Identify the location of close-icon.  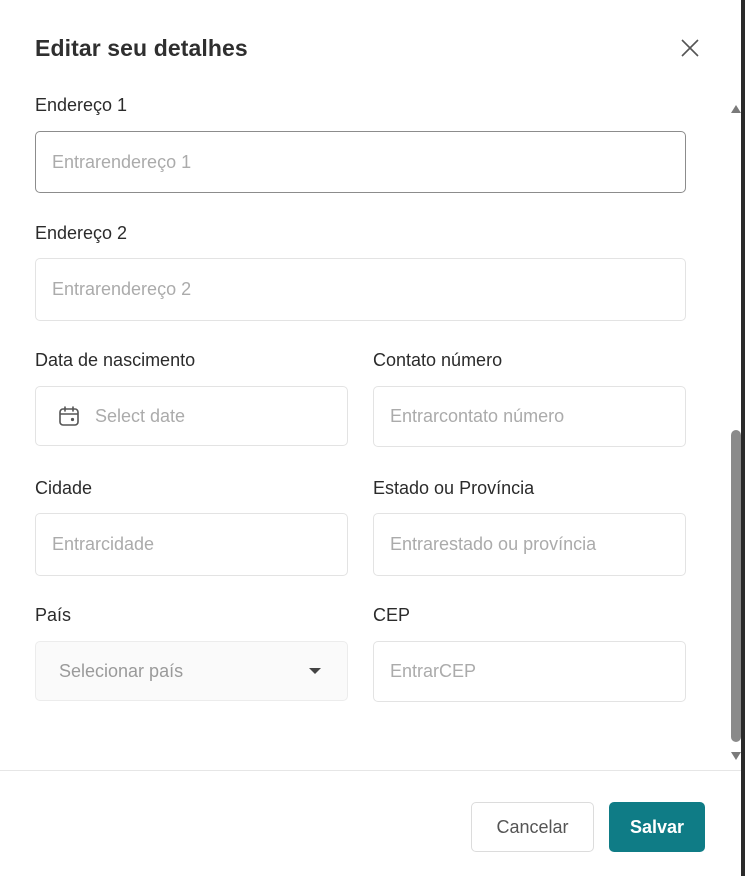
(690, 50).